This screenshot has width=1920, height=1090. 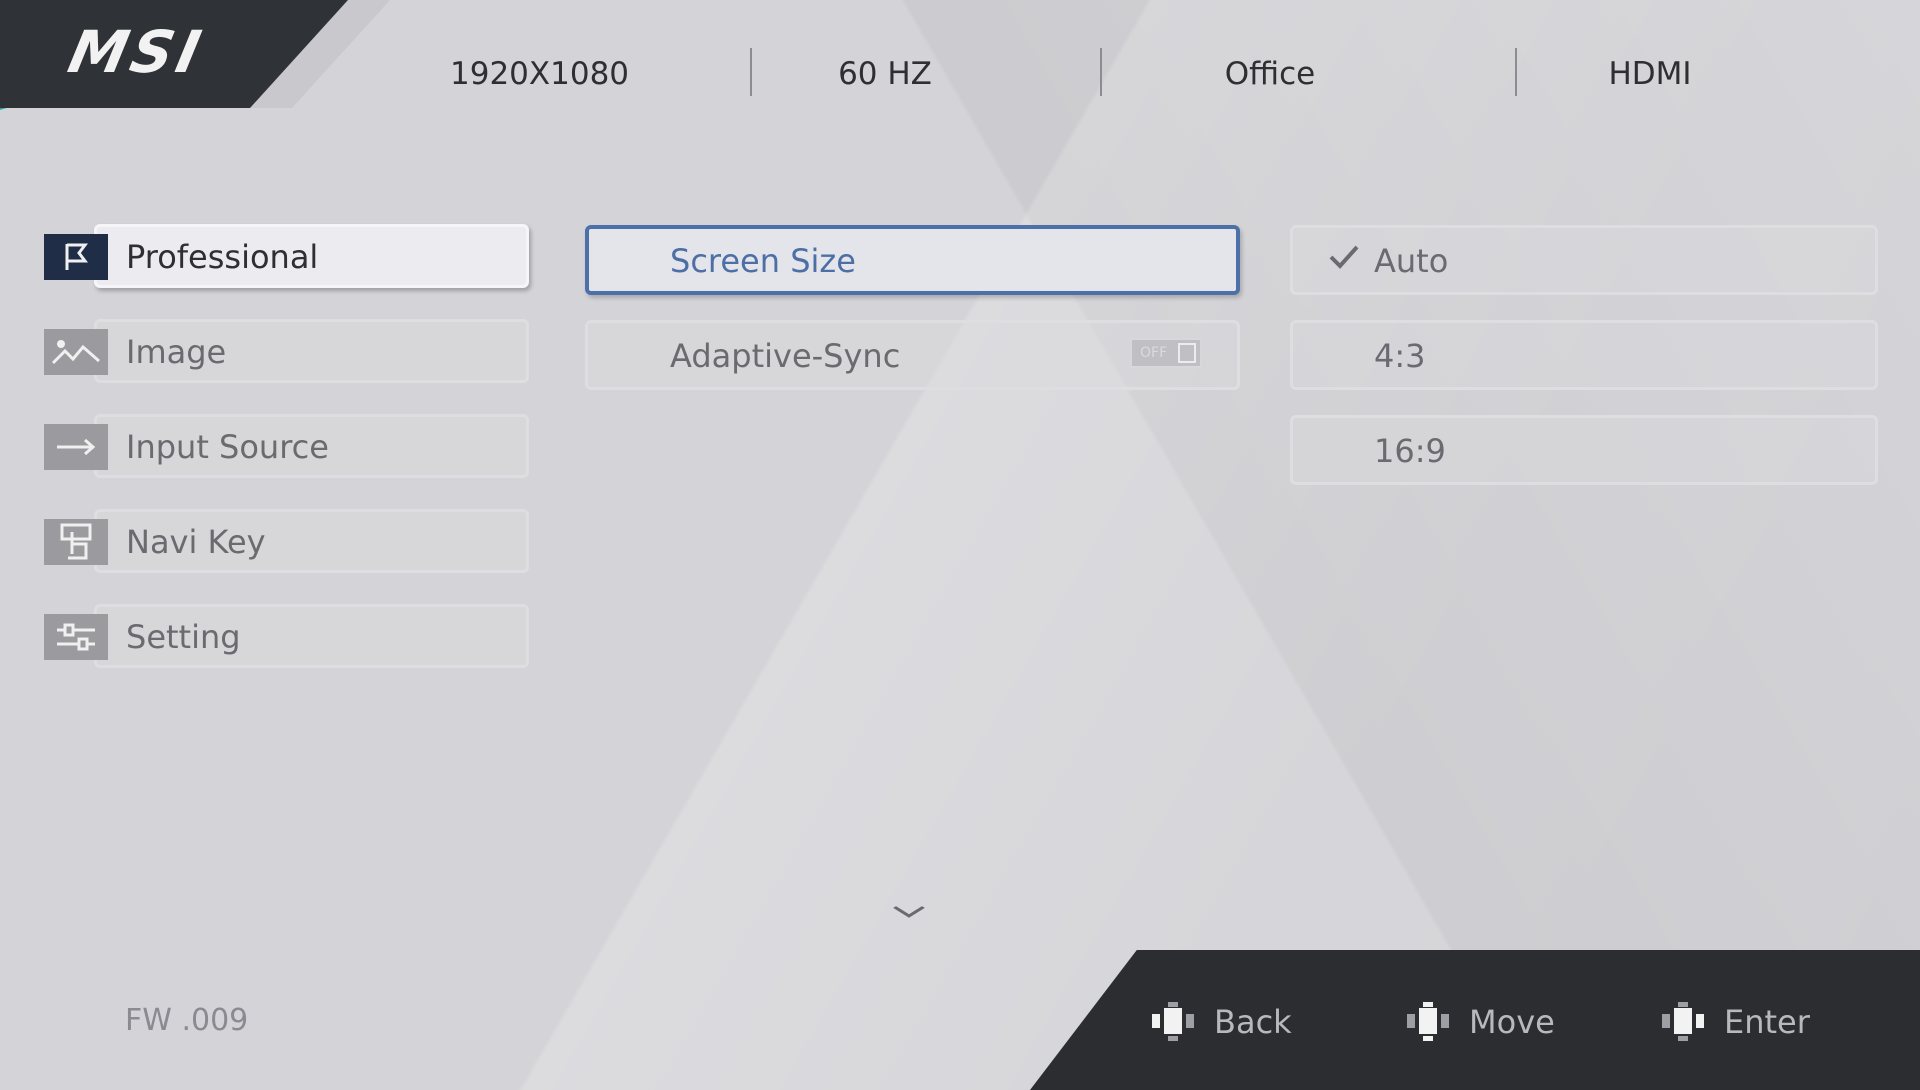 What do you see at coordinates (1411, 261) in the screenshot?
I see `value-label: Auto` at bounding box center [1411, 261].